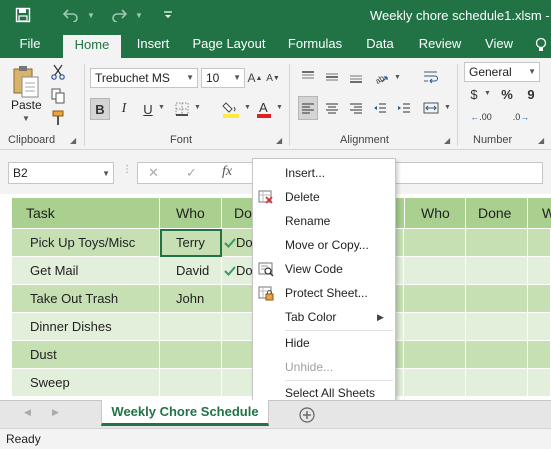 The image size is (551, 449). What do you see at coordinates (61, 173) in the screenshot?
I see `name-box: B2 ▼` at bounding box center [61, 173].